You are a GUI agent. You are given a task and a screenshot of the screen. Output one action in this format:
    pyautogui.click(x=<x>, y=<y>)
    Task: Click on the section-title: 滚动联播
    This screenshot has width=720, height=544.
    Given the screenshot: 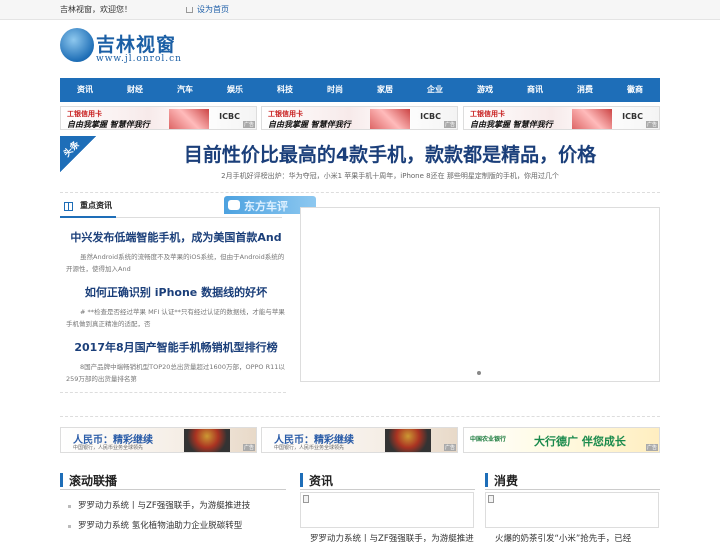 What is the action you would take?
    pyautogui.click(x=93, y=481)
    